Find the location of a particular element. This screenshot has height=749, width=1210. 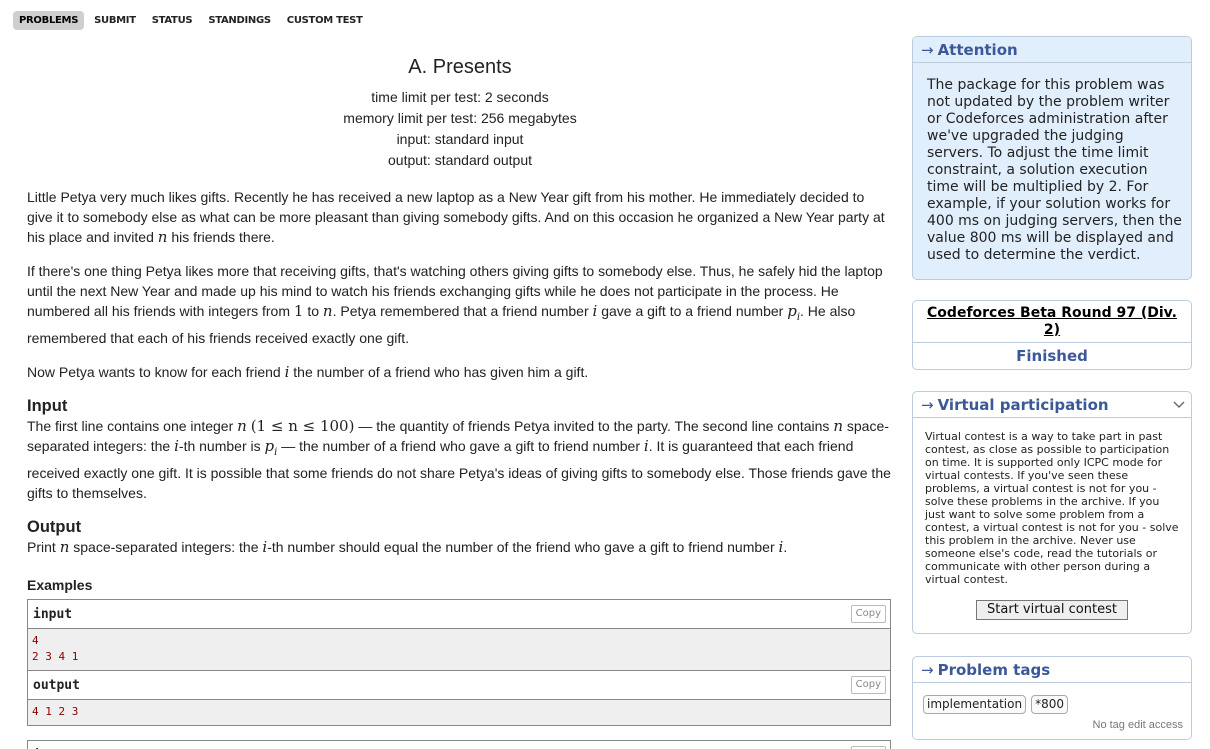

tag-implementation: implementation is located at coordinates (975, 704).